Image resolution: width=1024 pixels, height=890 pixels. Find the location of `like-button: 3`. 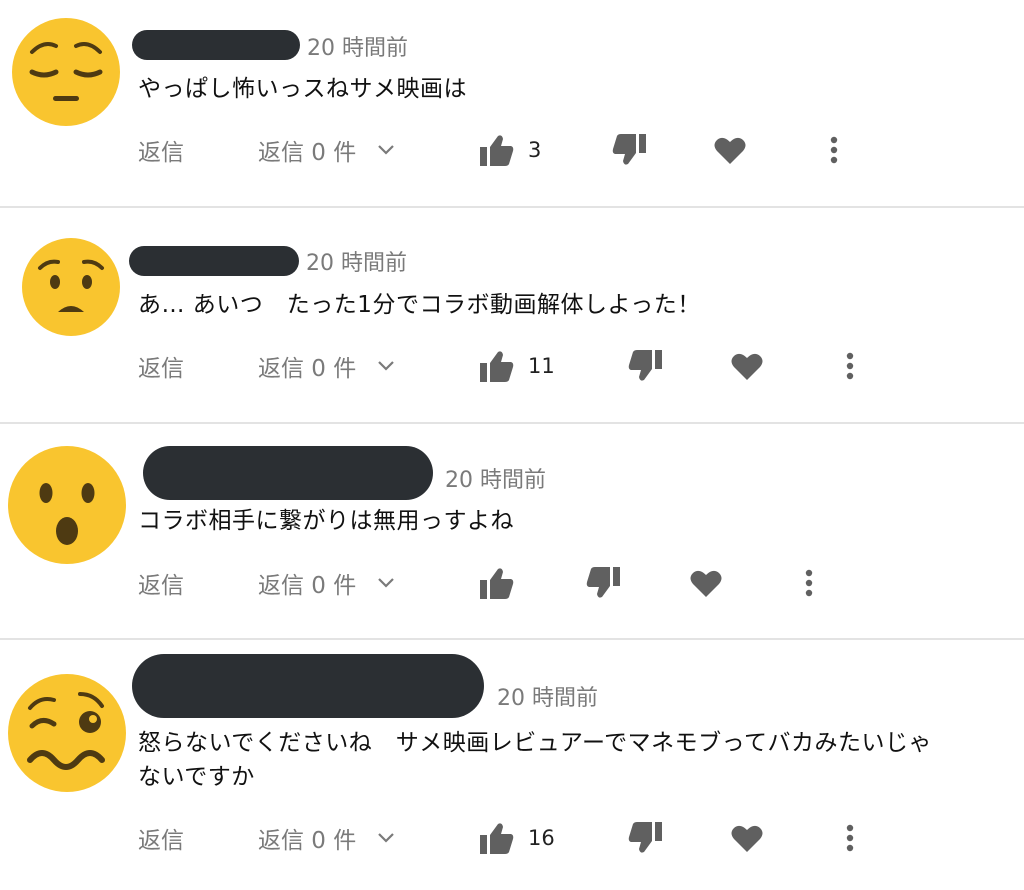

like-button: 3 is located at coordinates (510, 150).